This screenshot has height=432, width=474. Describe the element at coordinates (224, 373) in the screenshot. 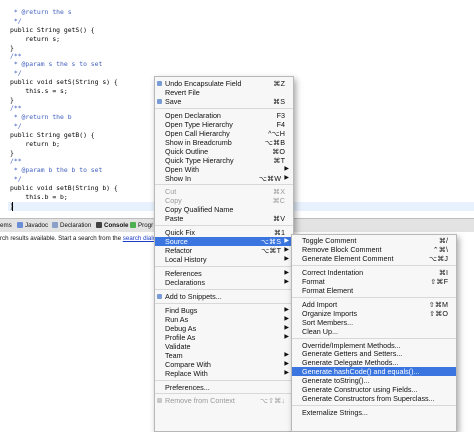

I see `context_menu-item-replace-with: Replace With ▶` at that location.